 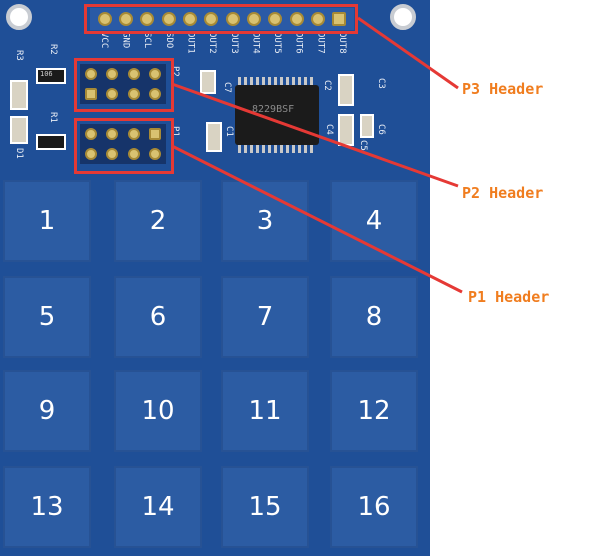 What do you see at coordinates (509, 297) in the screenshot?
I see `p1-header-label: P1 Header` at bounding box center [509, 297].